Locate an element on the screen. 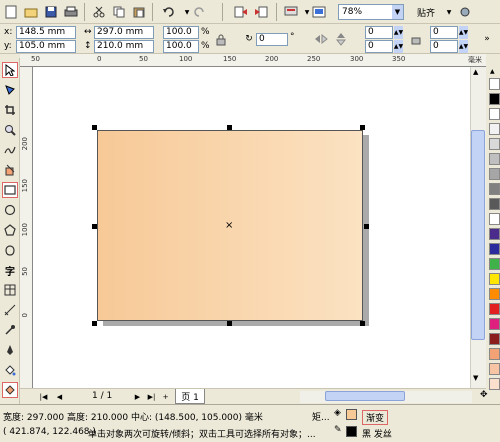 Image resolution: width=500 pixels, height=442 pixels. table-tool-icon is located at coordinates (10, 290).